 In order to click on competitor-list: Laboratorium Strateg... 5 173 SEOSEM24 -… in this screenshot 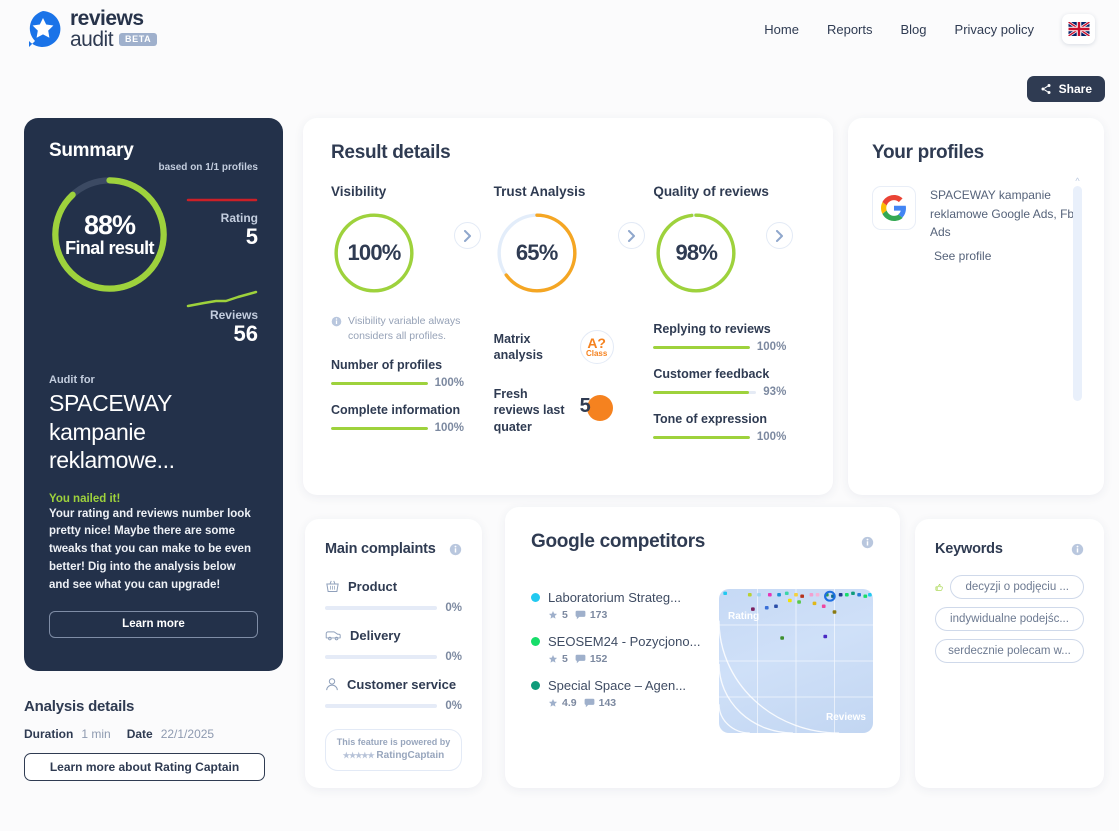, I will do `click(621, 661)`.